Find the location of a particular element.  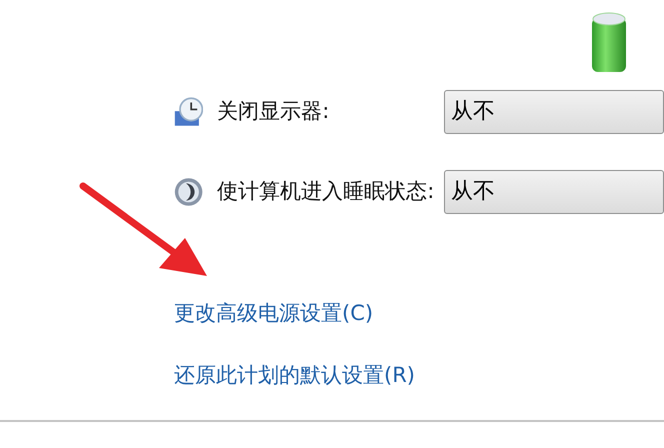

setting-label: 使计算机进入睡眠状态: is located at coordinates (326, 192).